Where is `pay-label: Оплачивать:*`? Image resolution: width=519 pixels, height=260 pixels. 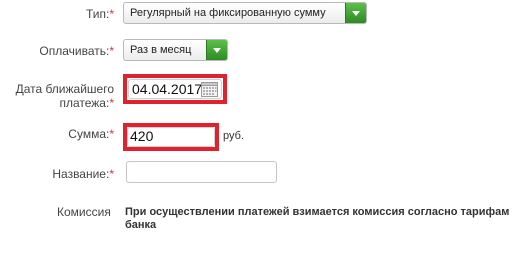 pay-label: Оплачивать:* is located at coordinates (76, 51).